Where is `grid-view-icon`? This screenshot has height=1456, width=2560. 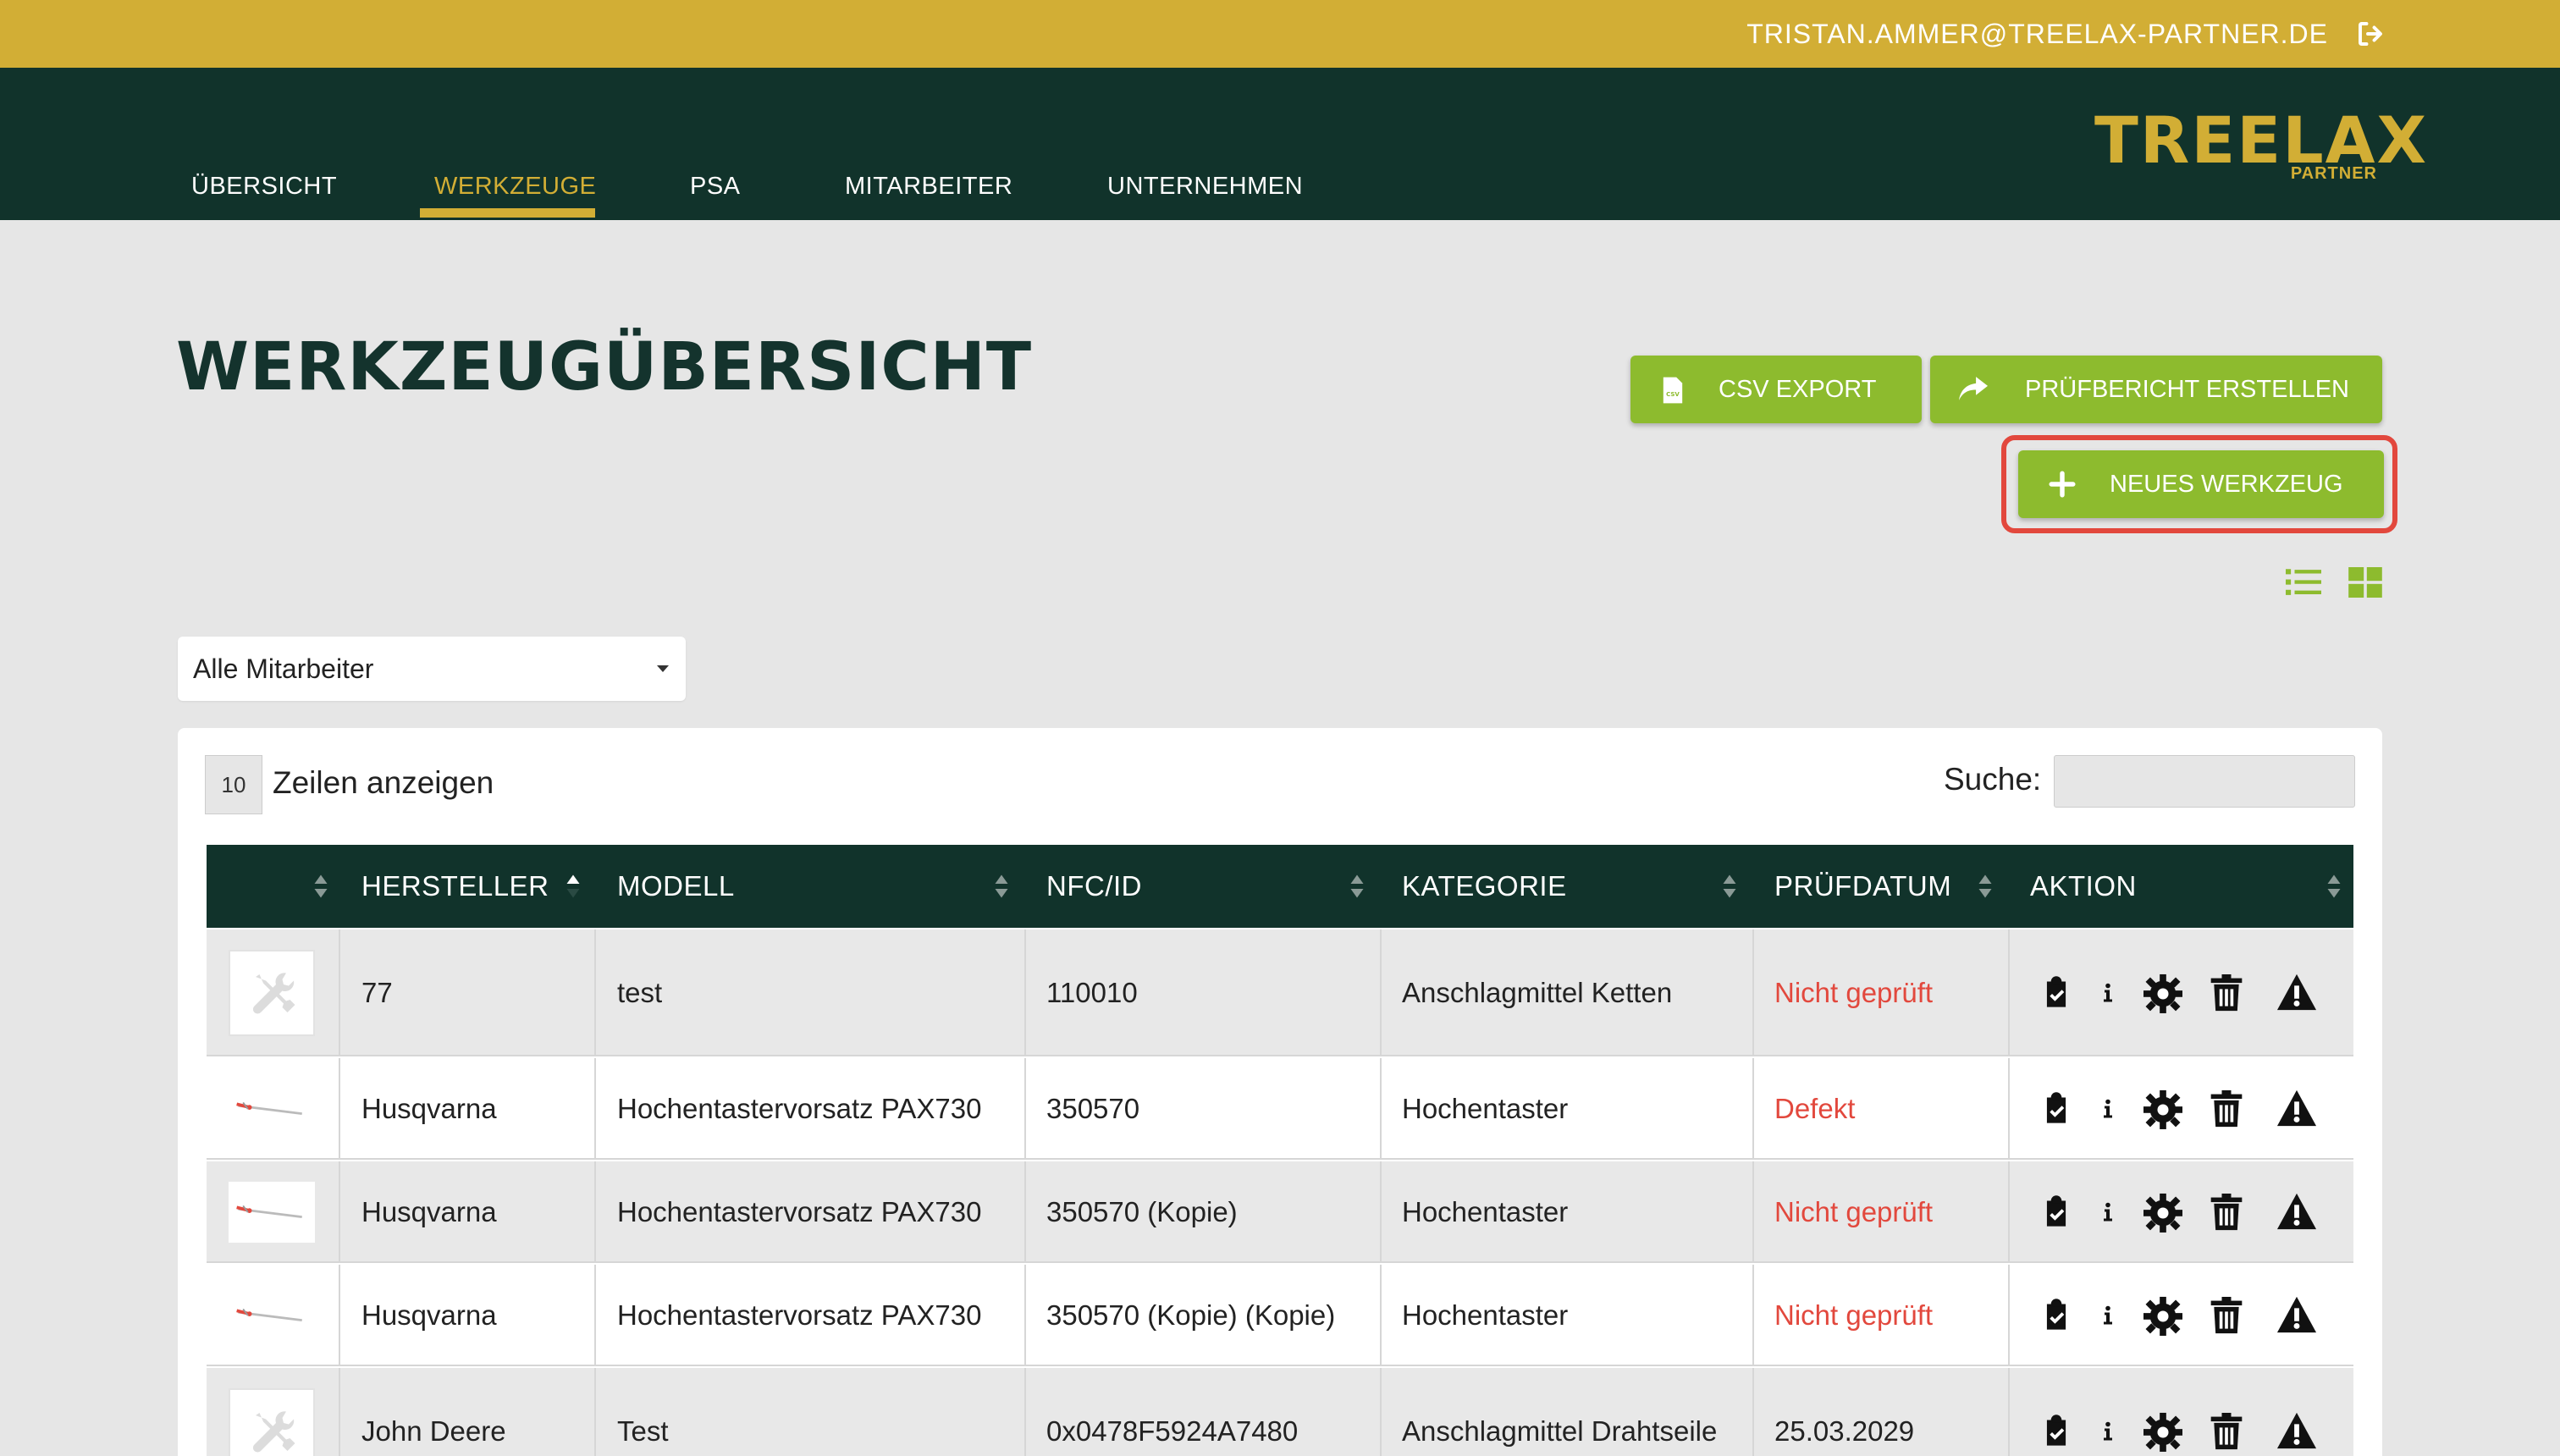 grid-view-icon is located at coordinates (2365, 582).